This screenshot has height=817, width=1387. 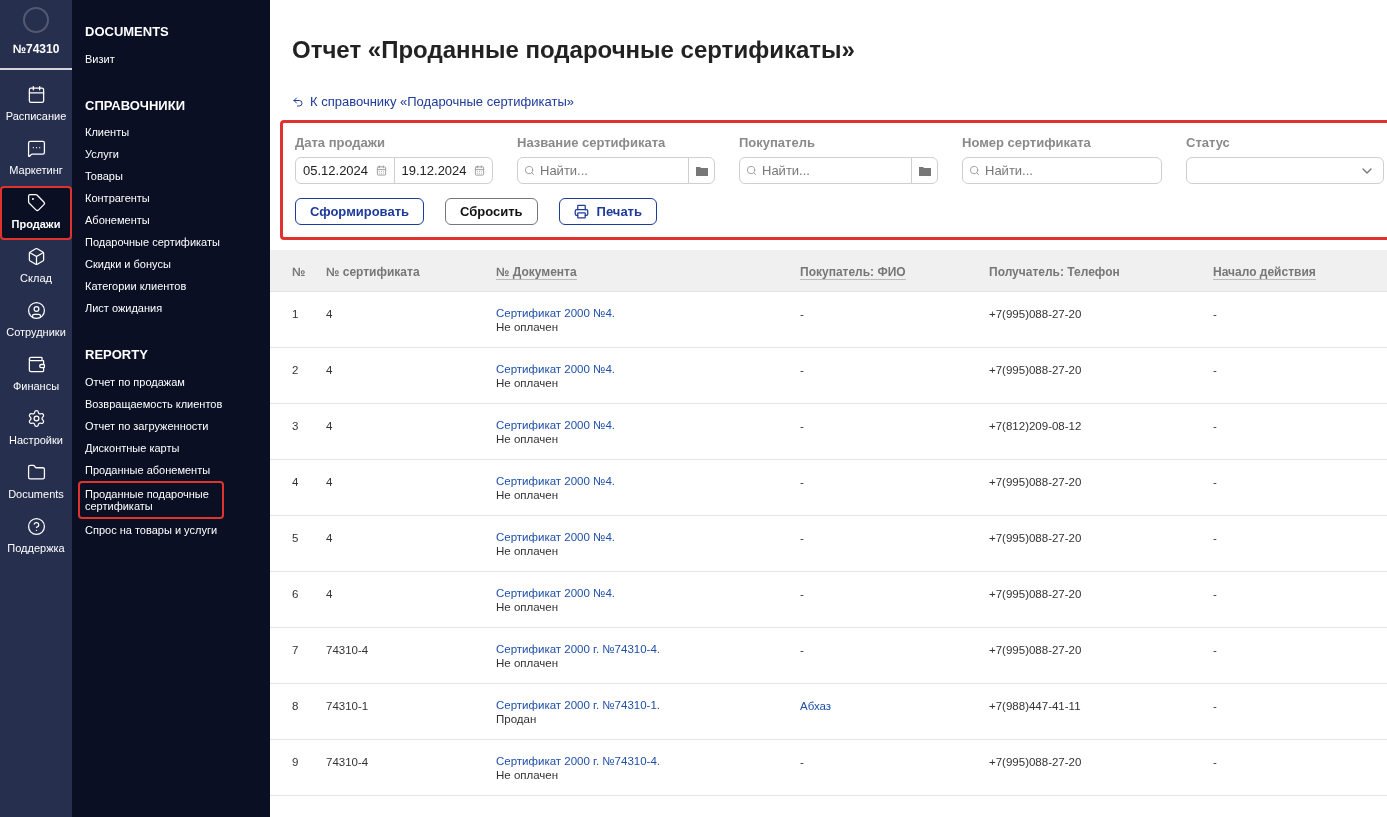 I want to click on field-label: Дата продажи, so click(x=340, y=142).